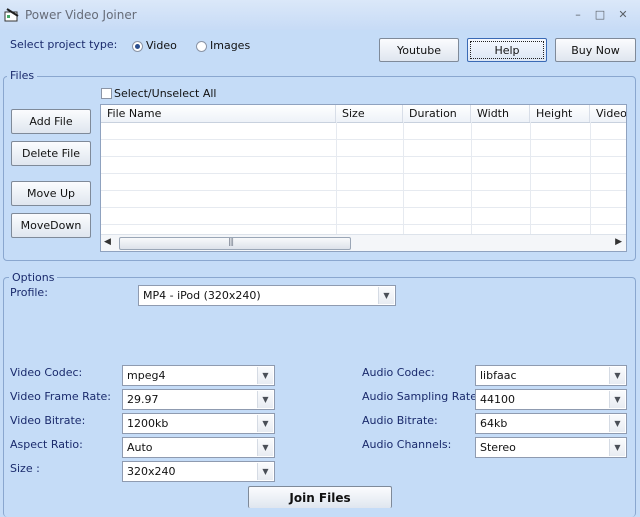  What do you see at coordinates (13, 15) in the screenshot?
I see `app-icon` at bounding box center [13, 15].